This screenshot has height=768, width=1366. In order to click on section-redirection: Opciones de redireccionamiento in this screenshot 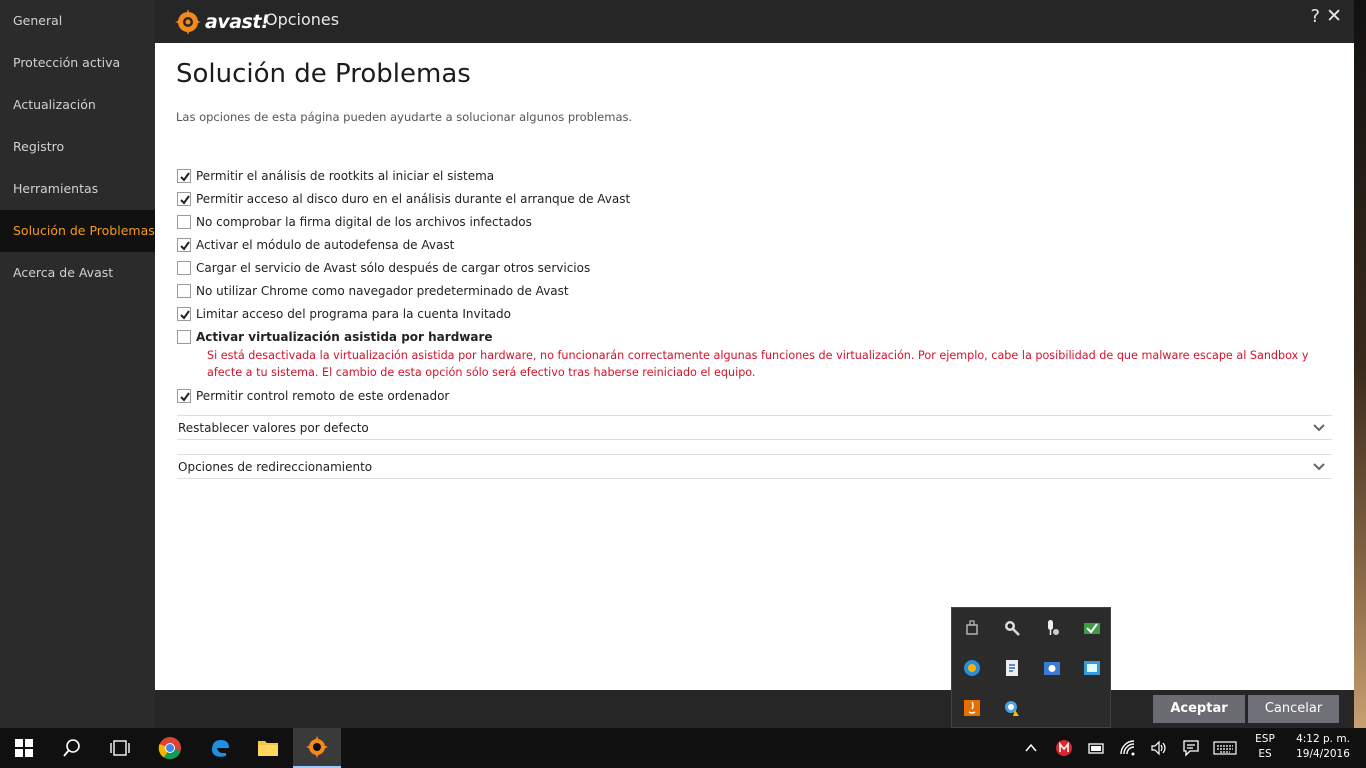, I will do `click(754, 466)`.